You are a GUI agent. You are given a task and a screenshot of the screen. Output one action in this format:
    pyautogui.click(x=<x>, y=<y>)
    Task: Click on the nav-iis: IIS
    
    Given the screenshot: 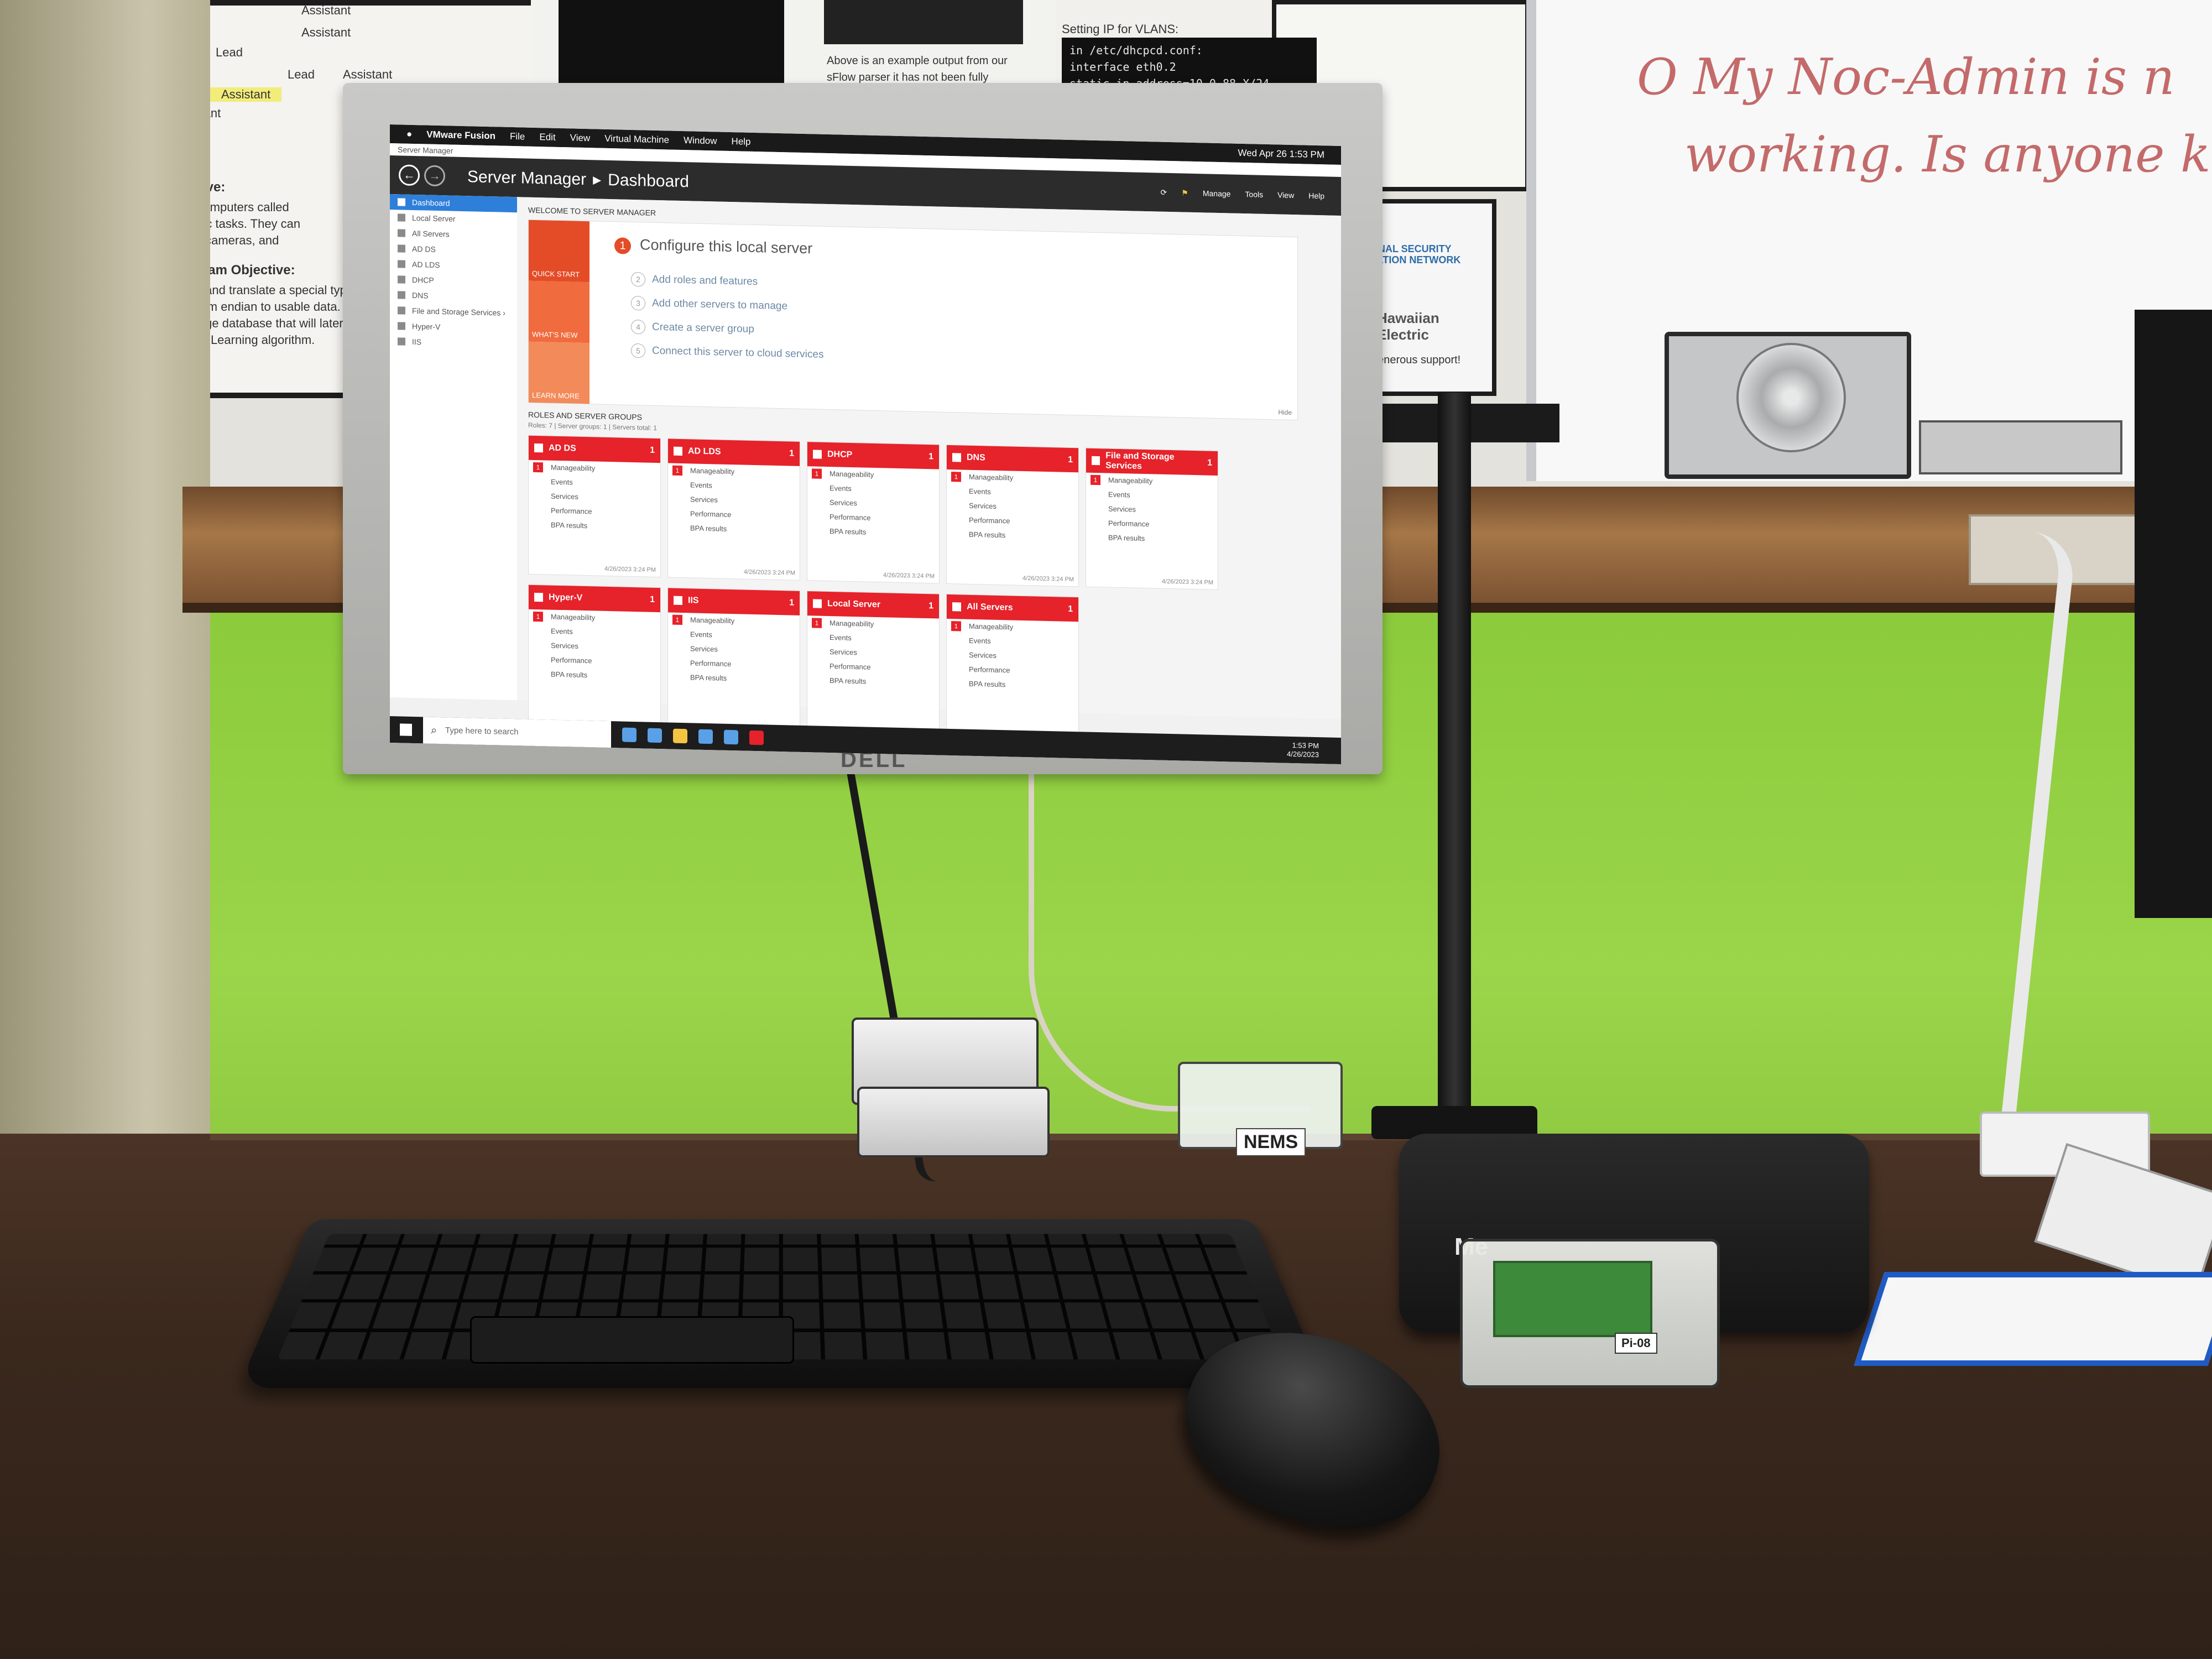 What is the action you would take?
    pyautogui.click(x=454, y=343)
    